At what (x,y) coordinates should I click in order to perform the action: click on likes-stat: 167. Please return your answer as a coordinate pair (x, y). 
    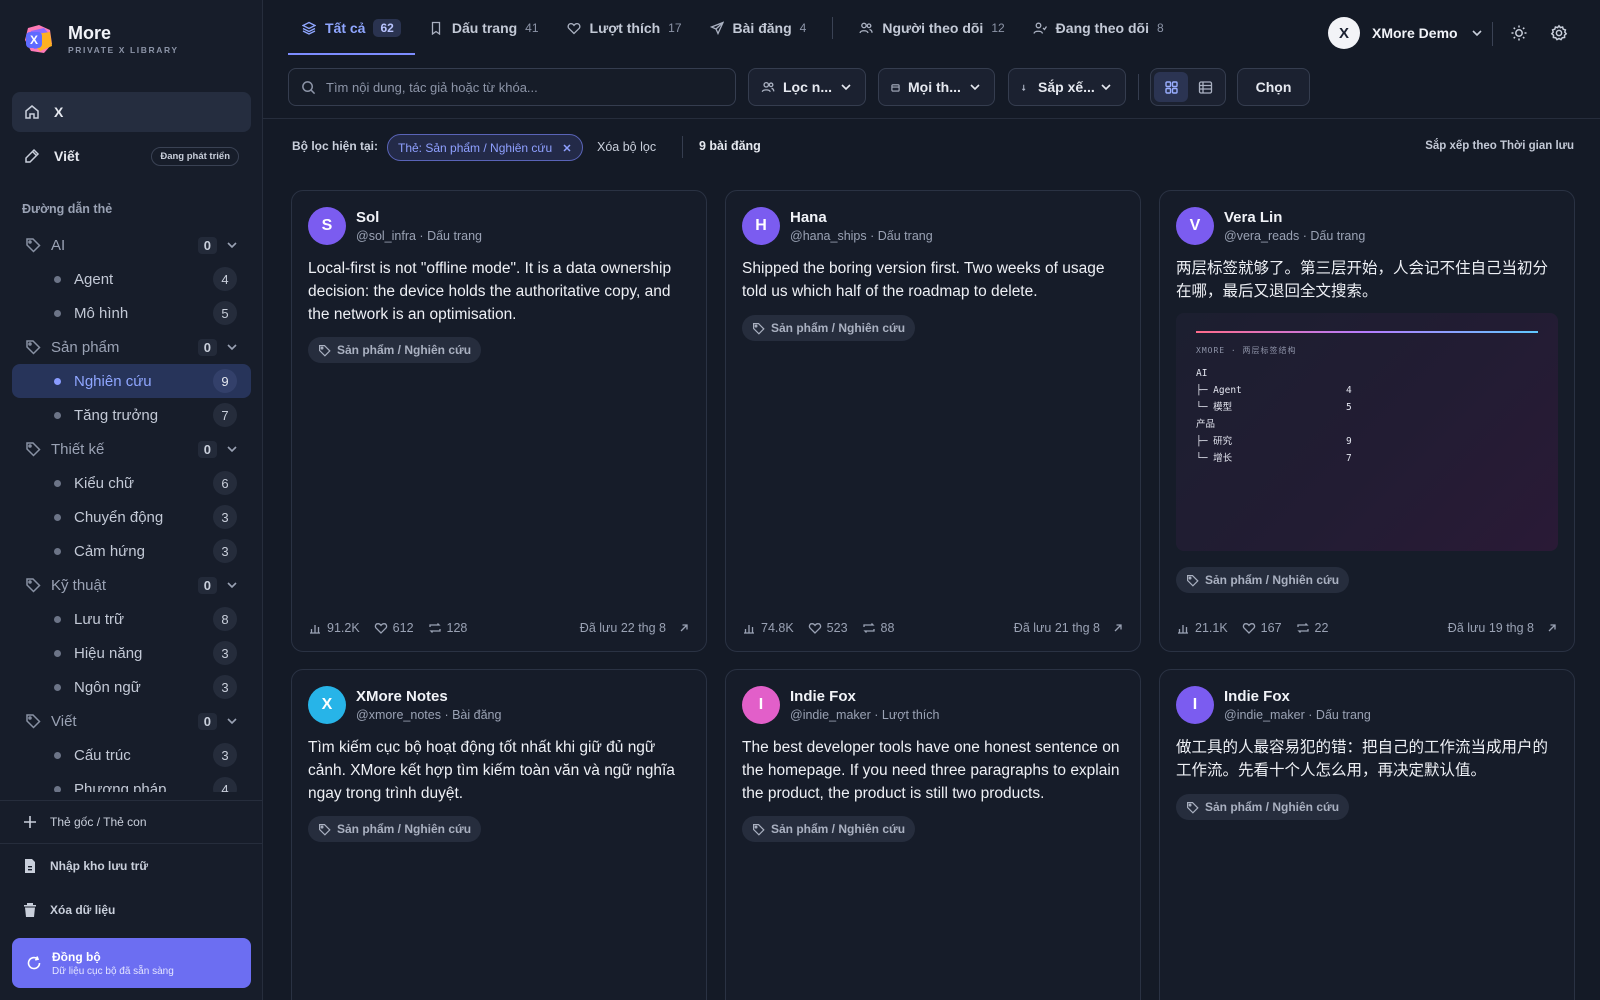
    Looking at the image, I should click on (1262, 628).